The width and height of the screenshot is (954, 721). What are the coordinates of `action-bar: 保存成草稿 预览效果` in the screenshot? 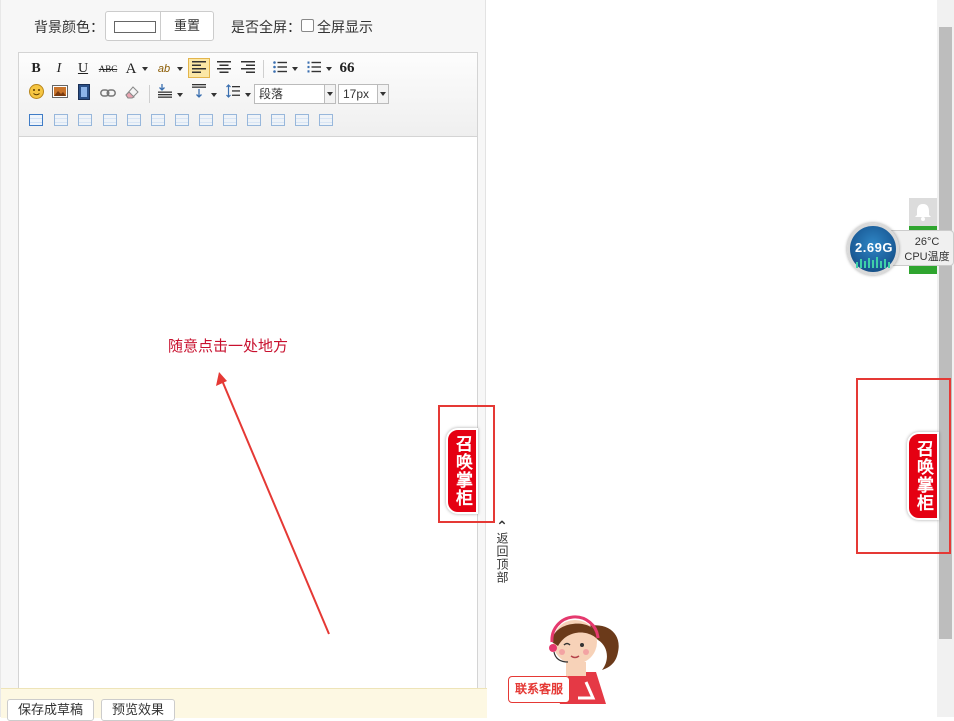 It's located at (244, 704).